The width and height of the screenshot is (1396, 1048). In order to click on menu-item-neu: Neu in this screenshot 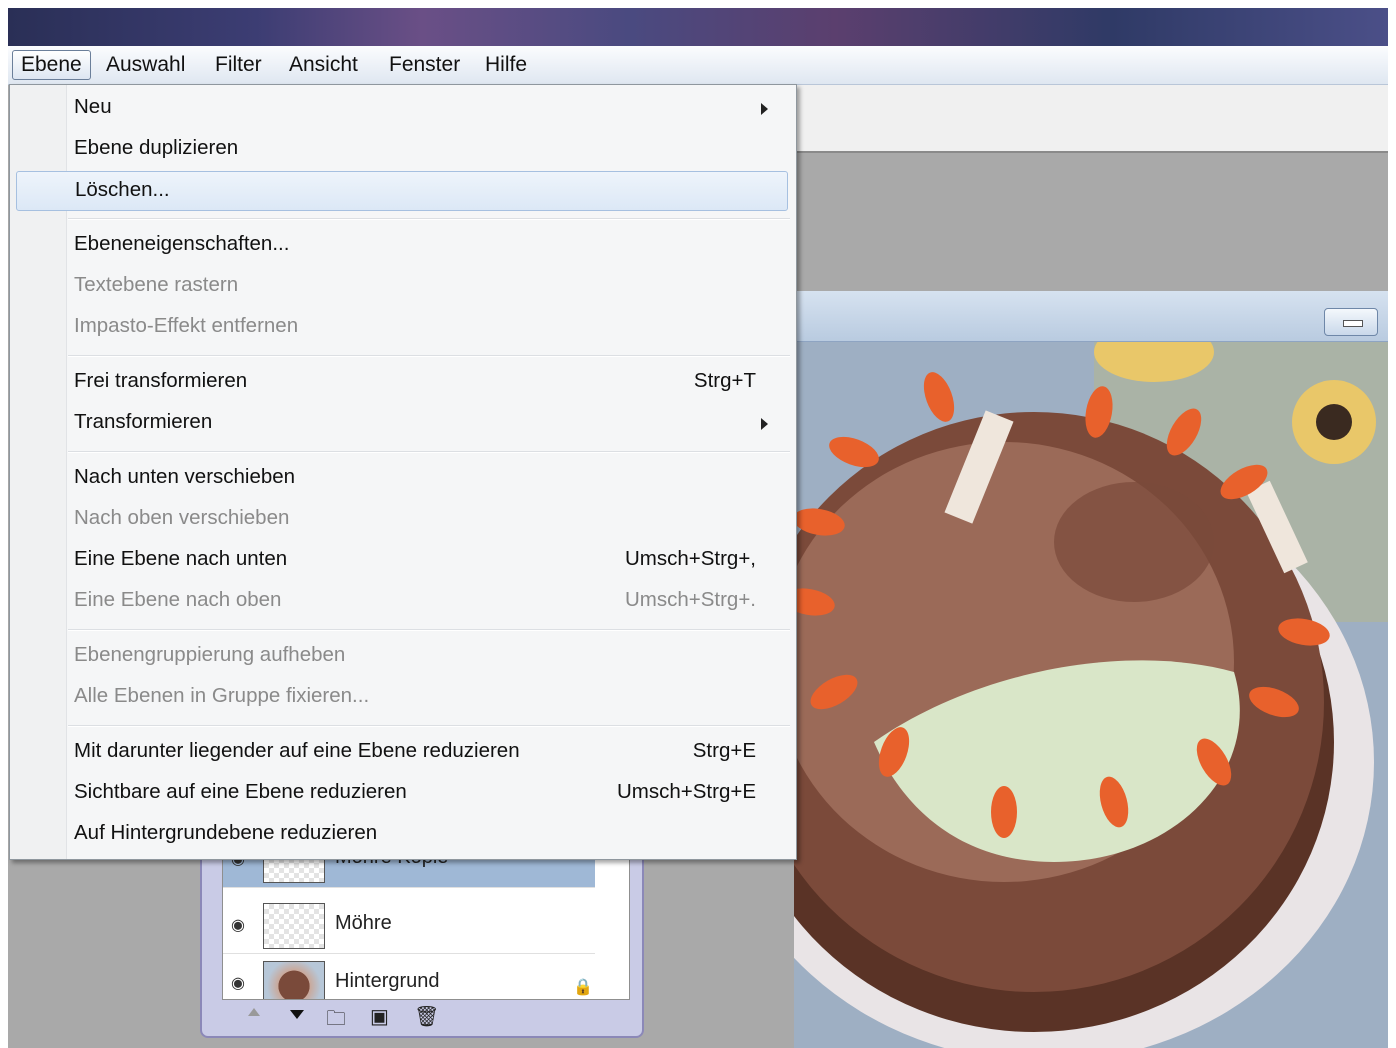, I will do `click(402, 109)`.